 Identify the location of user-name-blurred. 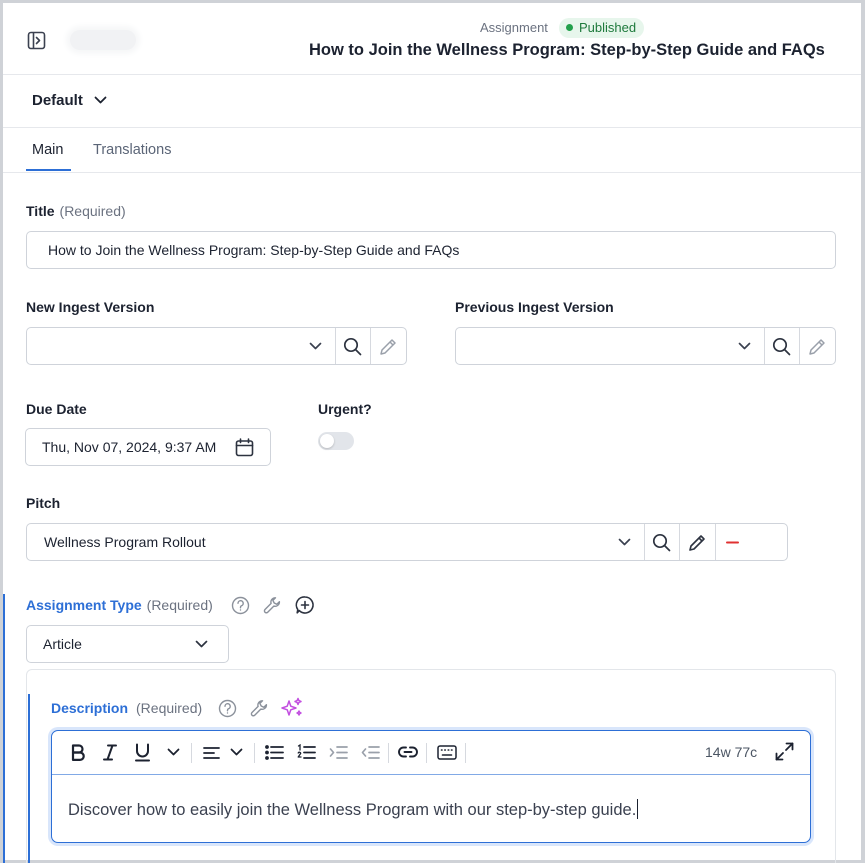
(103, 40).